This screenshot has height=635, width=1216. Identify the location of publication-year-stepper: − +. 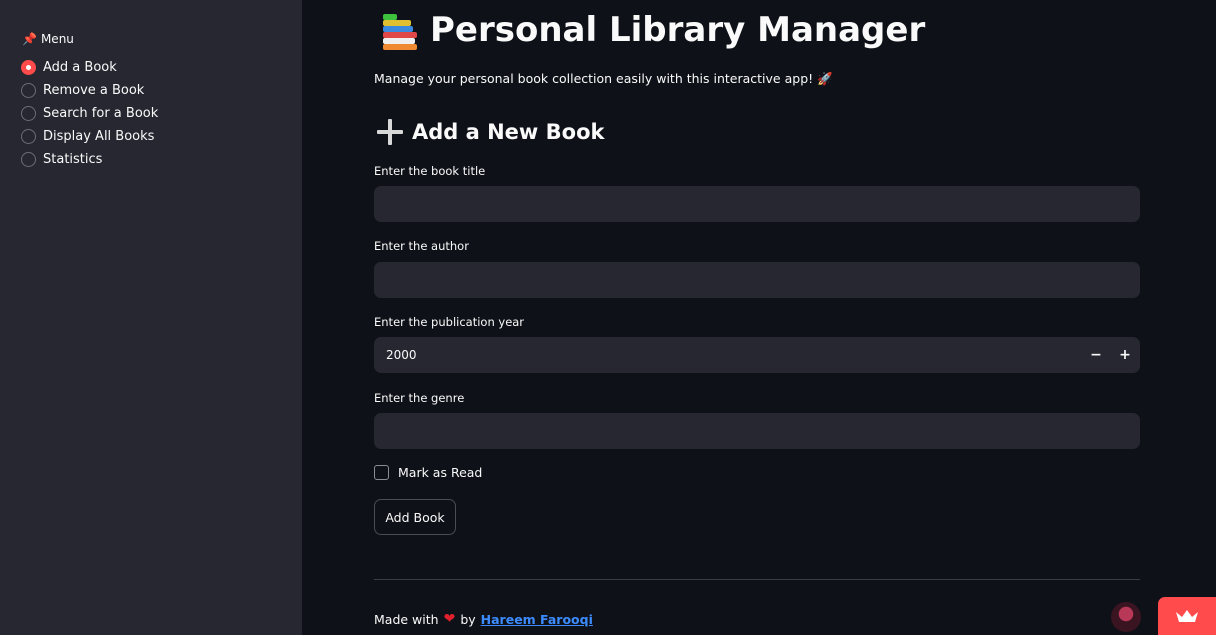
(757, 355).